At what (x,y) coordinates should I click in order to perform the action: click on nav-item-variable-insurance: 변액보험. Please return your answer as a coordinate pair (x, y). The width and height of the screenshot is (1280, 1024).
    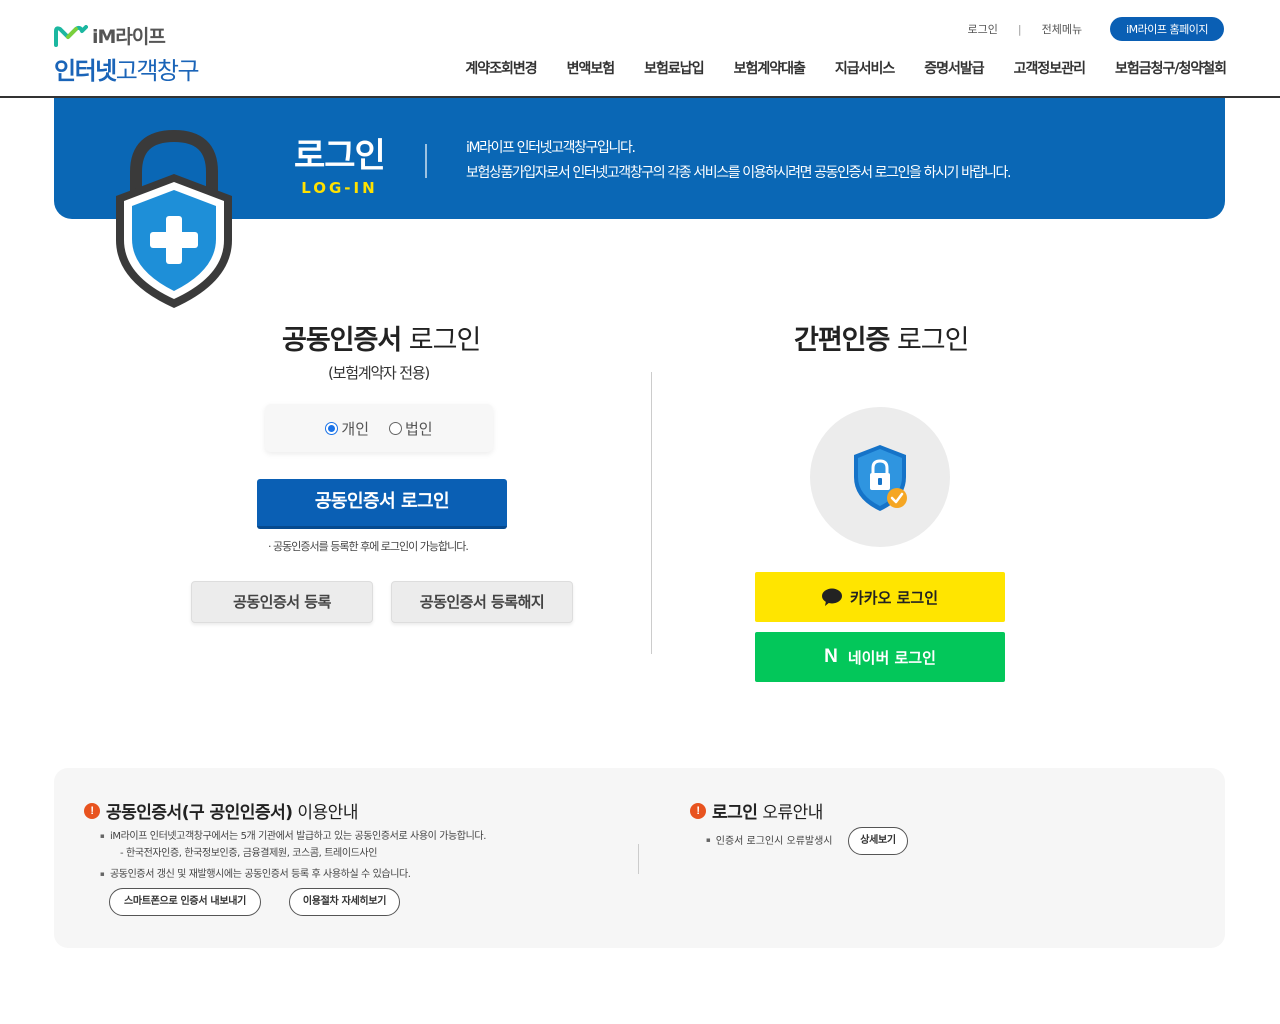
    Looking at the image, I should click on (591, 68).